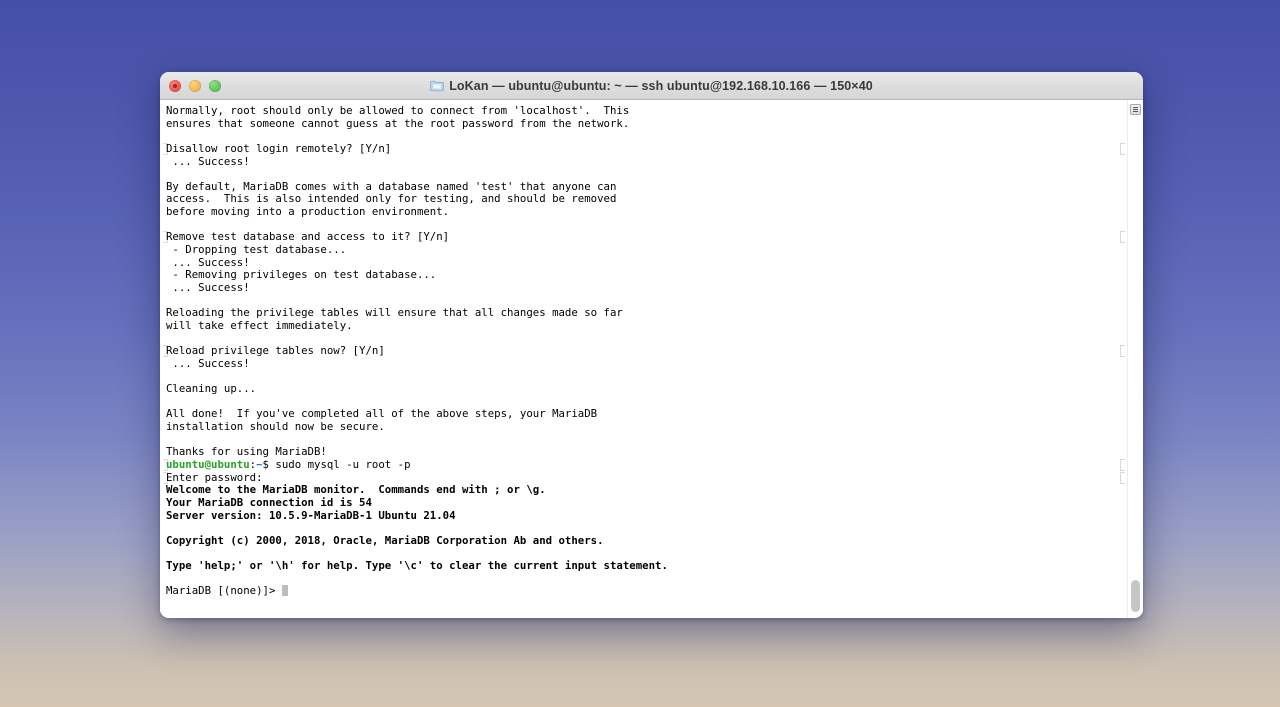 The height and width of the screenshot is (707, 1280). Describe the element at coordinates (225, 590) in the screenshot. I see `terminal-line-text: MariaDB [(none)]>` at that location.